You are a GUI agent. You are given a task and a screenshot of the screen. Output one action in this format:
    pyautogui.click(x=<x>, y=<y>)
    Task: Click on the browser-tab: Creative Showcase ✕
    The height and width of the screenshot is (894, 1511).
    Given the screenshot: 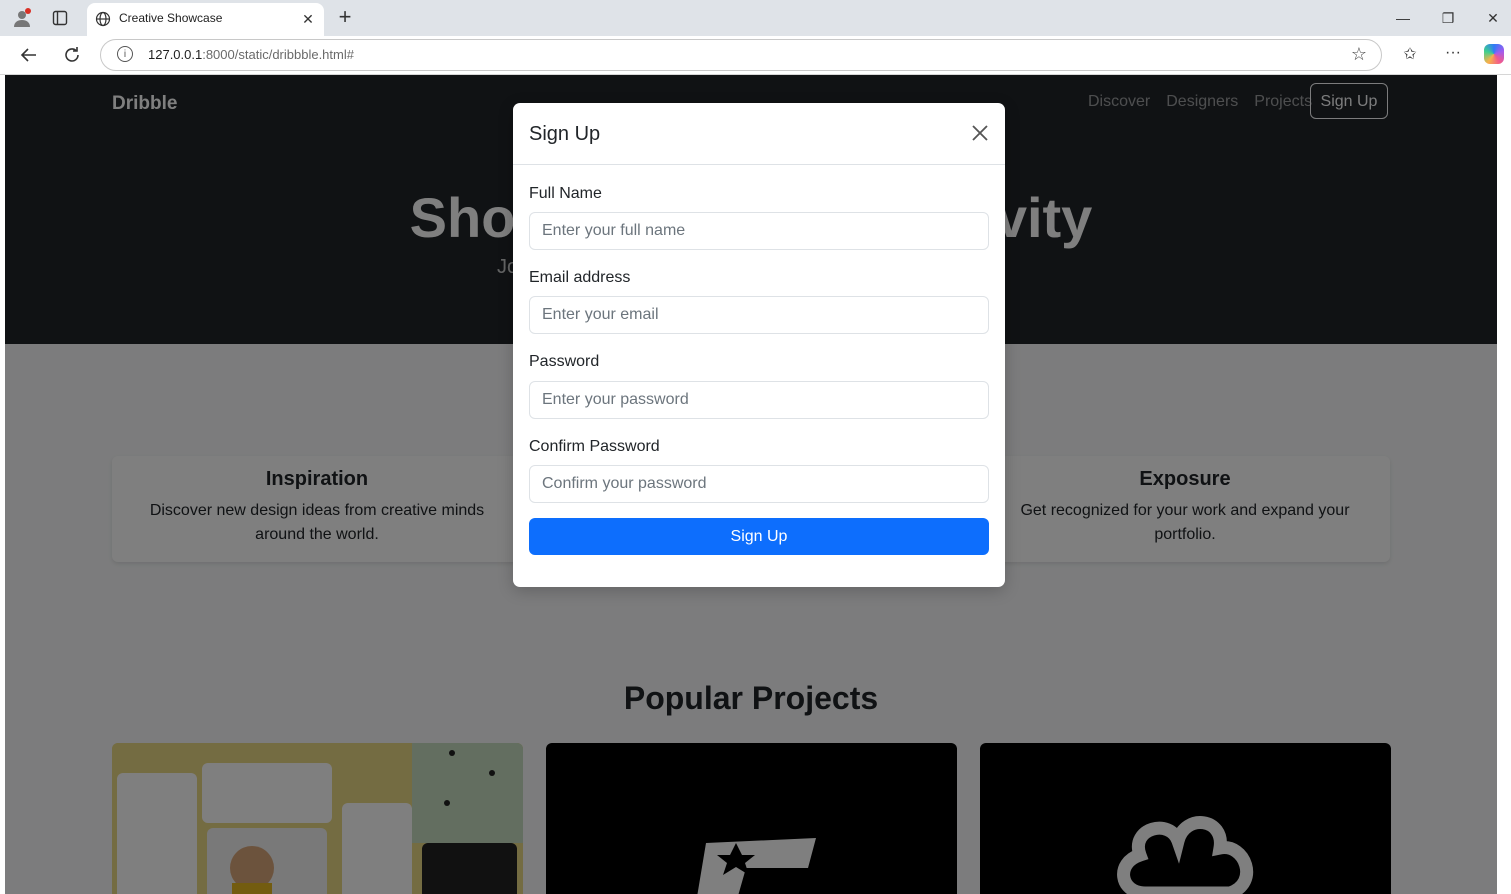 What is the action you would take?
    pyautogui.click(x=205, y=19)
    